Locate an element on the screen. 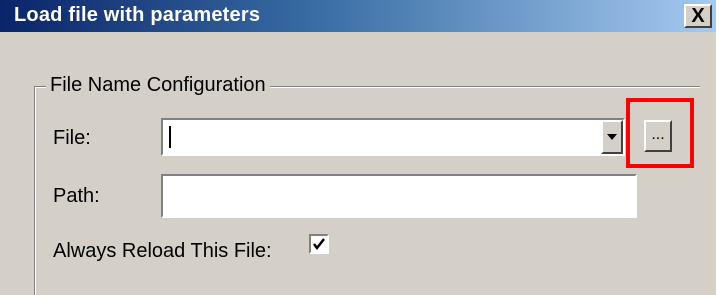  close-button: X is located at coordinates (698, 16).